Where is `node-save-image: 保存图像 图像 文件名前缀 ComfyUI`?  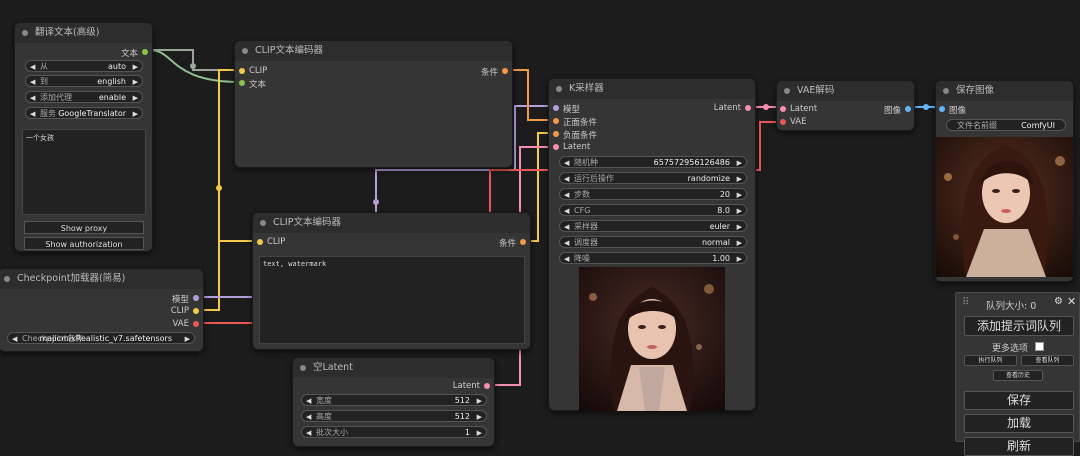 node-save-image: 保存图像 图像 文件名前缀 ComfyUI is located at coordinates (1004, 181).